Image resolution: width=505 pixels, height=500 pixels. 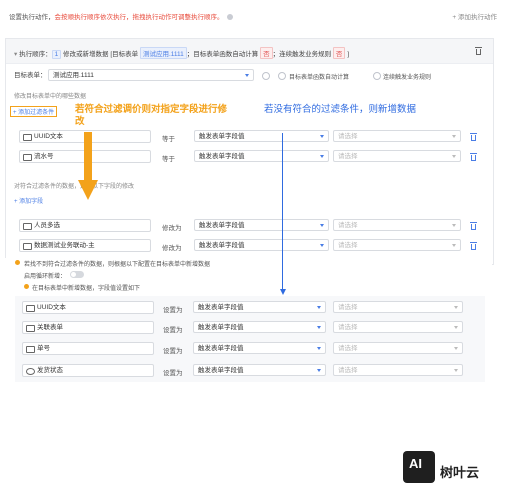 I want to click on auto-calc-radio, so click(x=266, y=76).